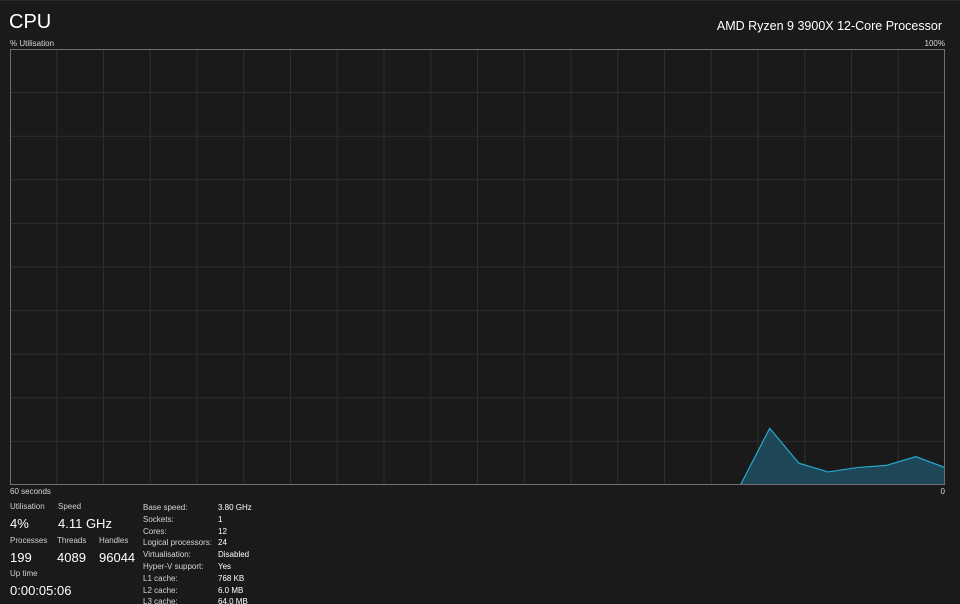  What do you see at coordinates (72, 540) in the screenshot?
I see `stat-threads-label: Threads` at bounding box center [72, 540].